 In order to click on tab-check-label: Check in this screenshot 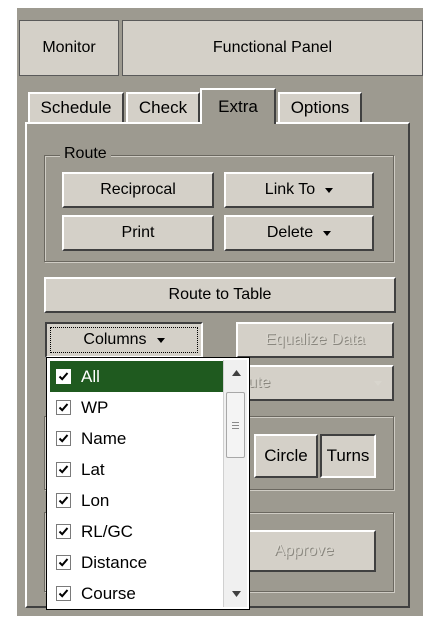, I will do `click(163, 107)`.